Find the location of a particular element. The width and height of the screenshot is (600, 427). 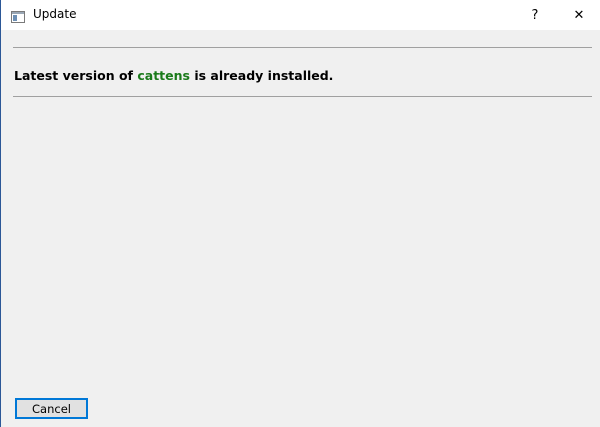

help-icon: ? is located at coordinates (535, 15).